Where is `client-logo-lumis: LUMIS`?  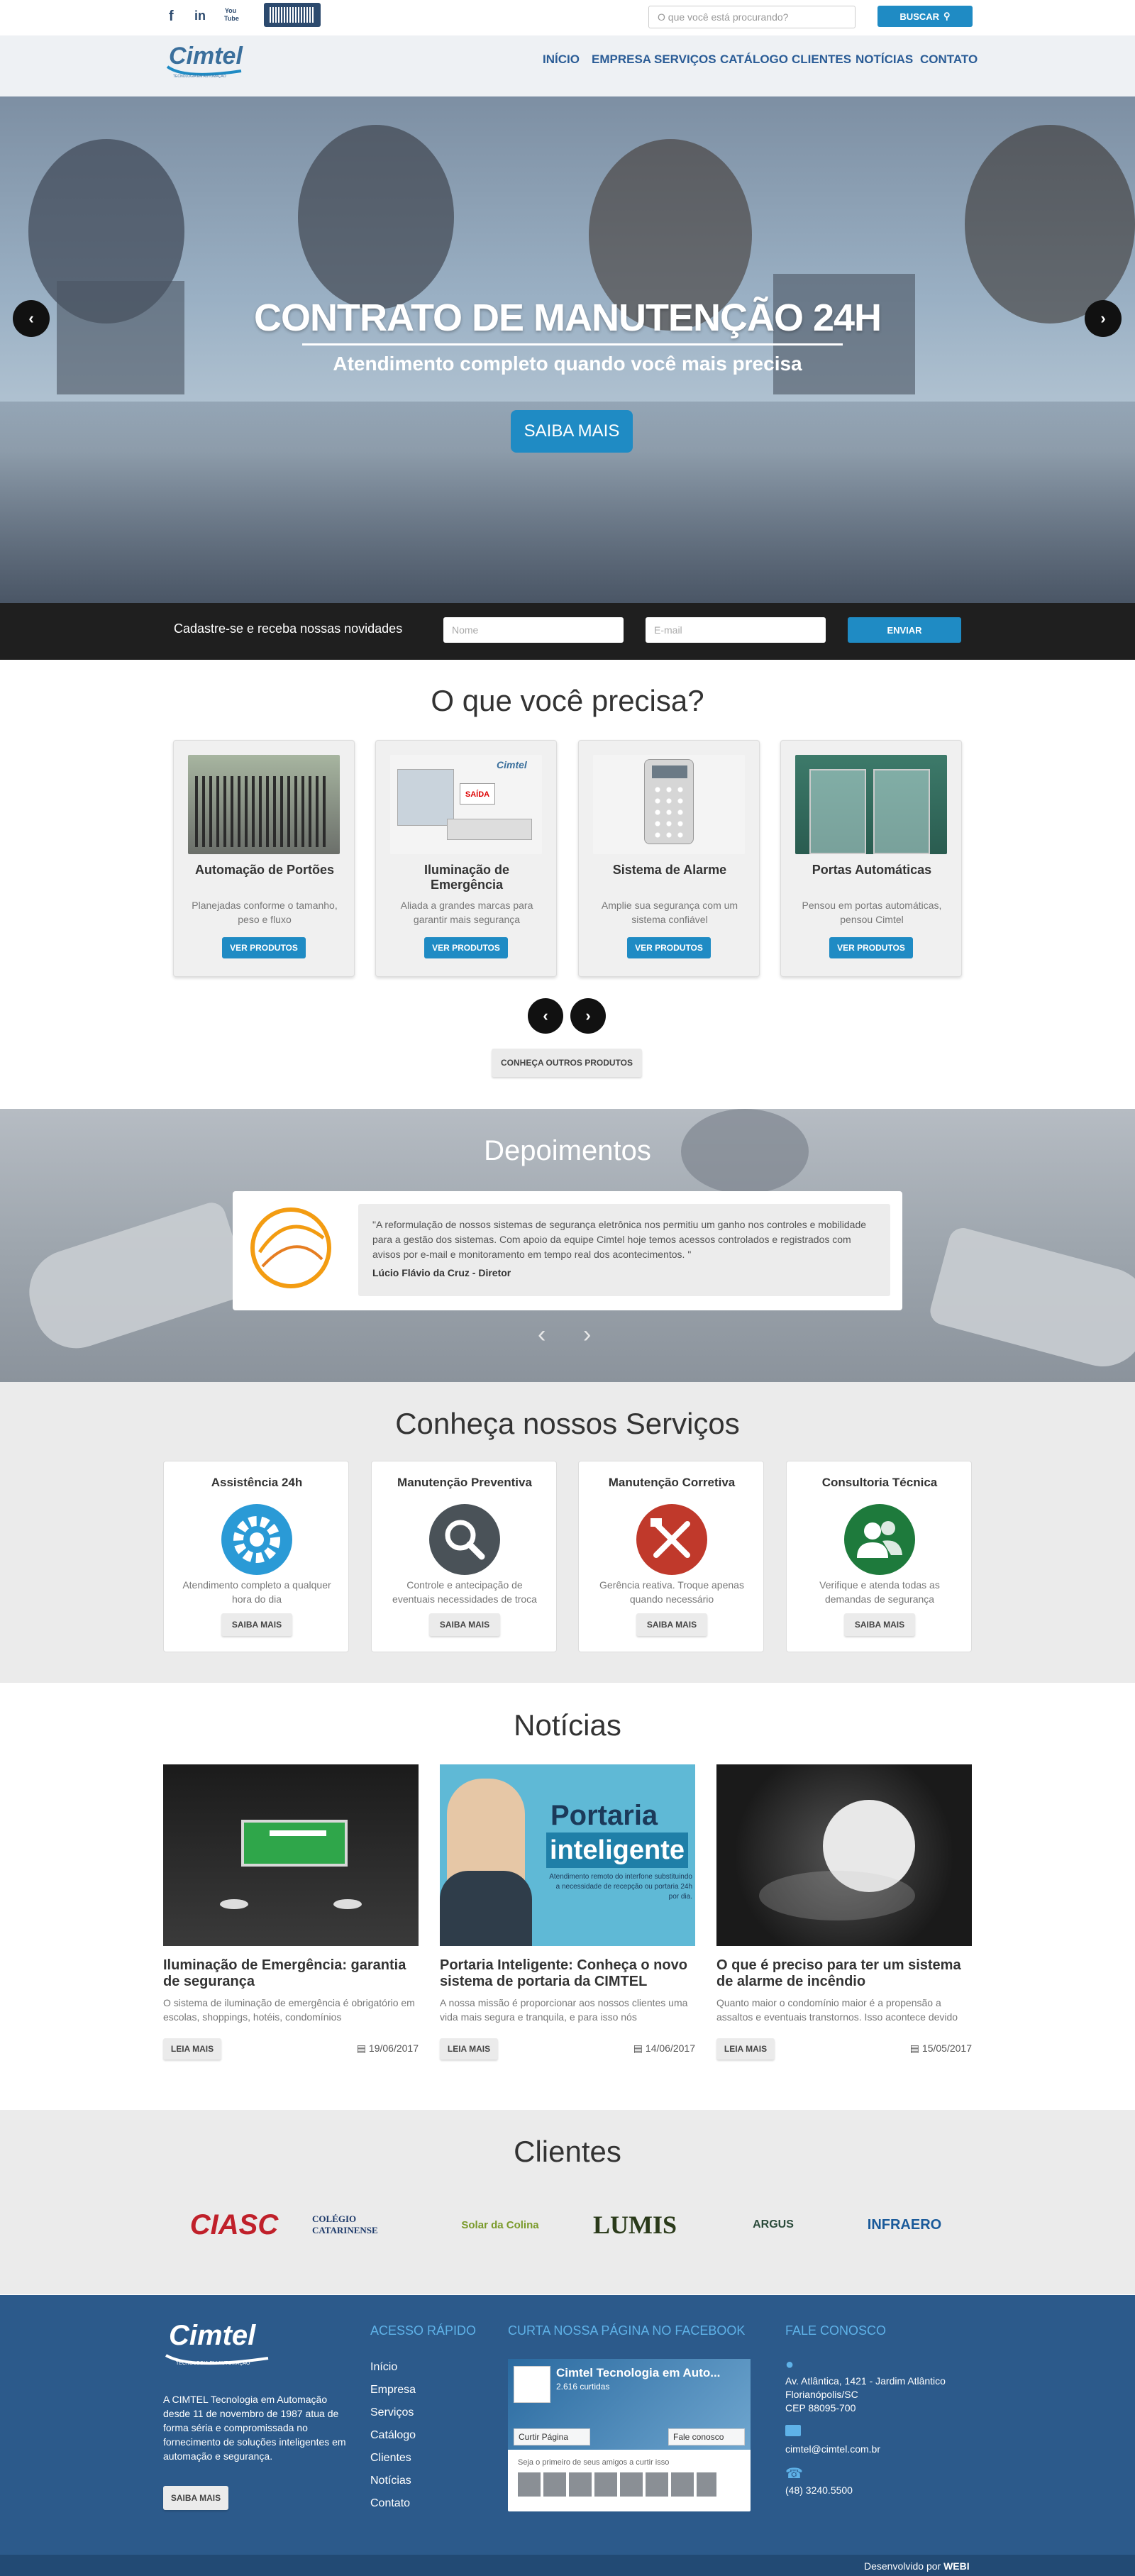 client-logo-lumis: LUMIS is located at coordinates (635, 2224).